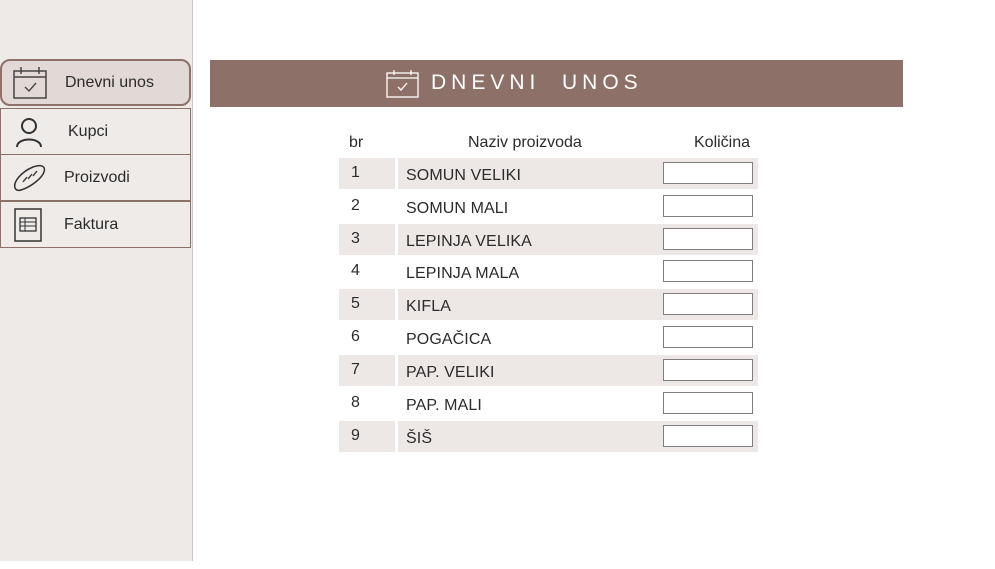 The width and height of the screenshot is (995, 569). I want to click on page-title: DNEVNI UNOS, so click(537, 82).